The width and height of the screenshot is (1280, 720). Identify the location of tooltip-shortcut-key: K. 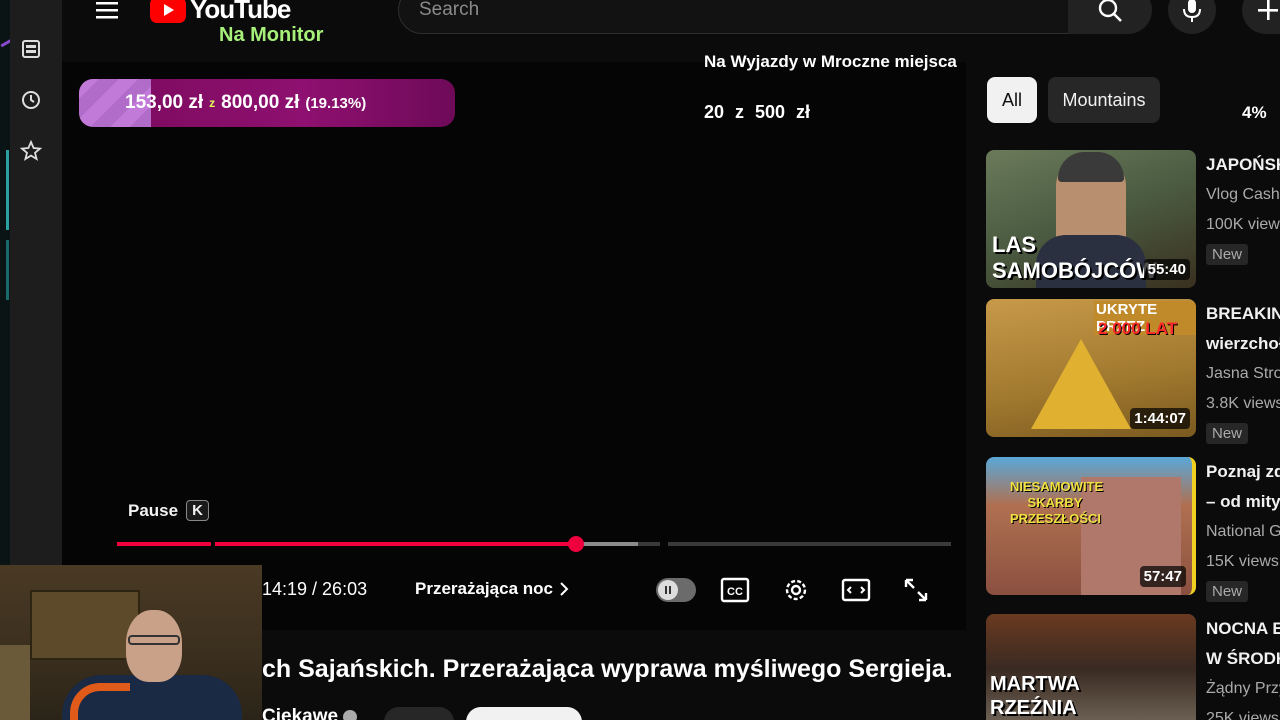
(197, 510).